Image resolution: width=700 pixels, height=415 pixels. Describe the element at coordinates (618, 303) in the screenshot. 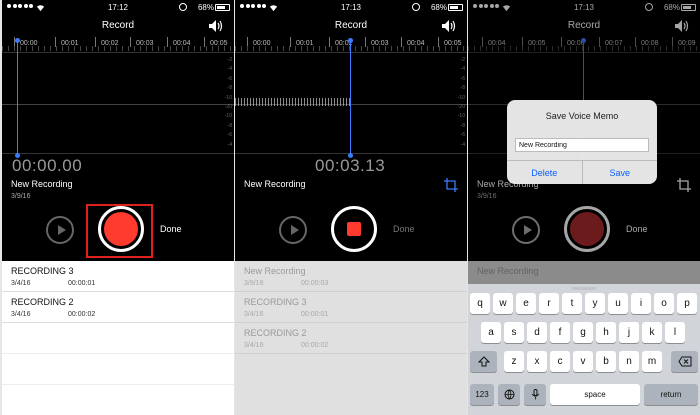

I see `key-u: u` at that location.